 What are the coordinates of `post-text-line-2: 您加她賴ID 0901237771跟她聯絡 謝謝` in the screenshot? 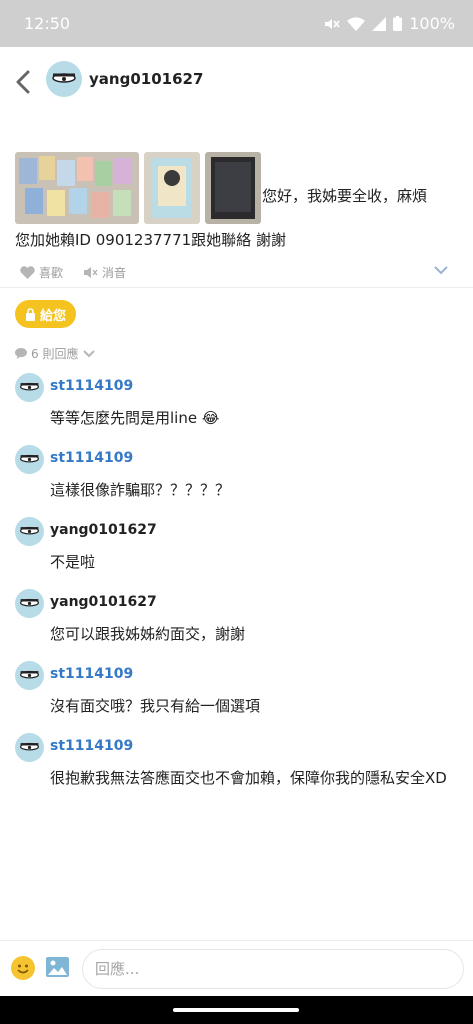 It's located at (150, 240).